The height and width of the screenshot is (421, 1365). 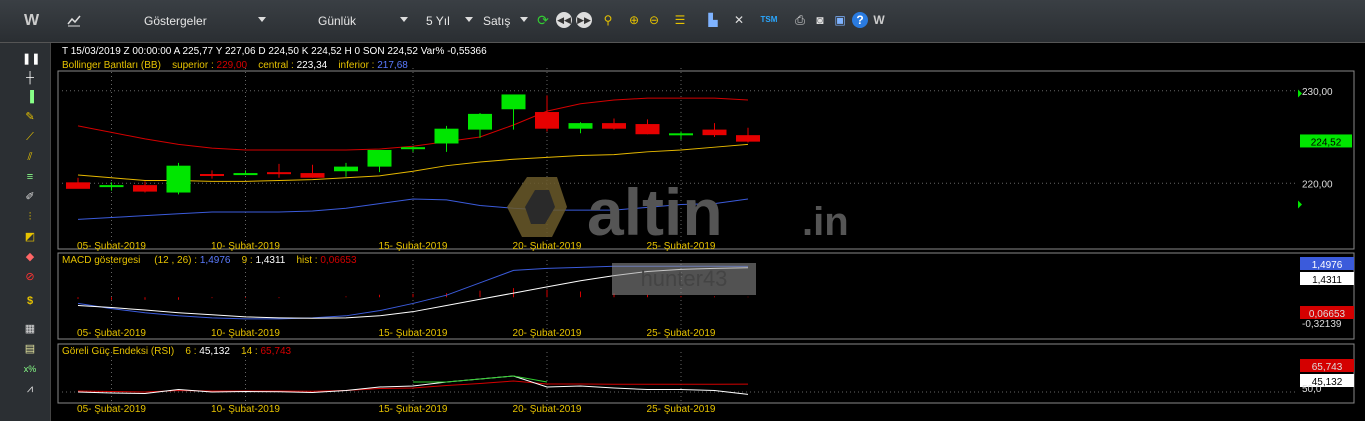 I want to click on y-tick-label: 220,00, so click(x=1317, y=184).